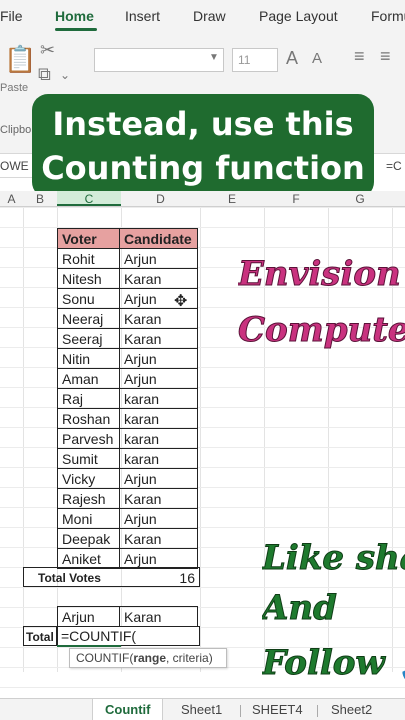 The image size is (405, 720). I want to click on header-candidate: Candidate, so click(158, 238).